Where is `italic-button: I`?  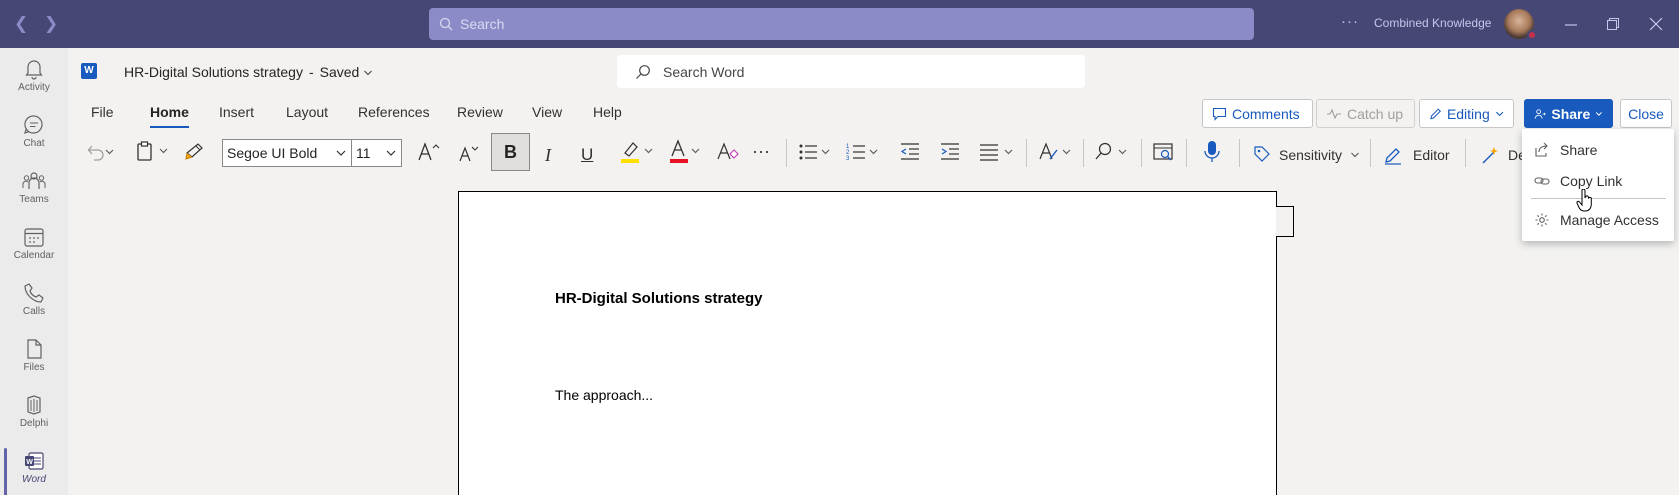 italic-button: I is located at coordinates (548, 155).